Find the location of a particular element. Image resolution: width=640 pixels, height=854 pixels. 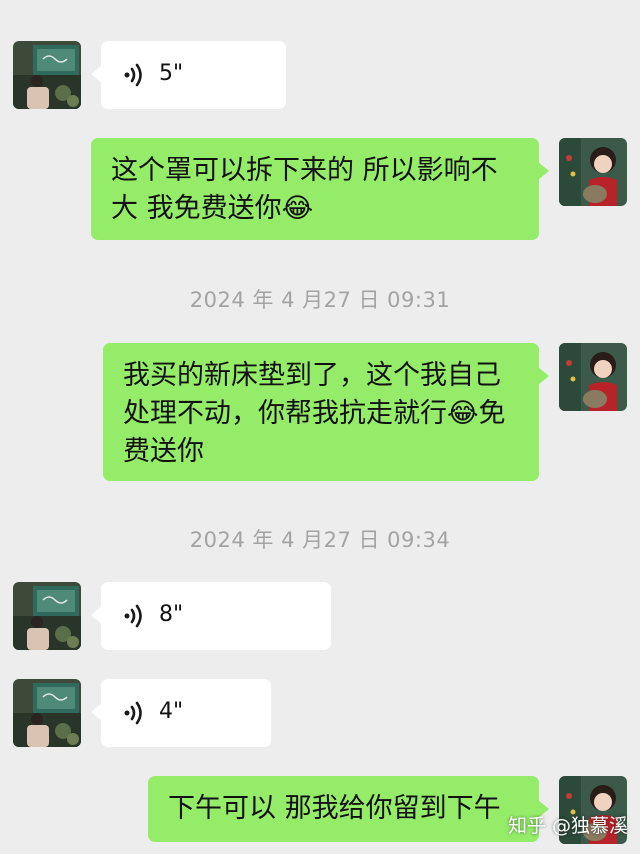

timestamp-cutoff is located at coordinates (320, 5).